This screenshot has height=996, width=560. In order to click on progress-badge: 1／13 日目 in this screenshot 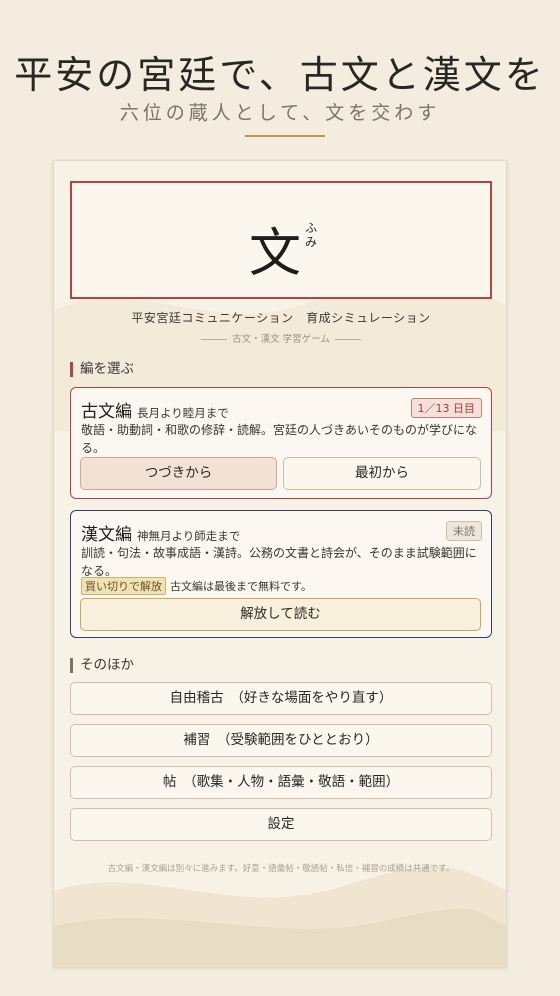, I will do `click(446, 408)`.